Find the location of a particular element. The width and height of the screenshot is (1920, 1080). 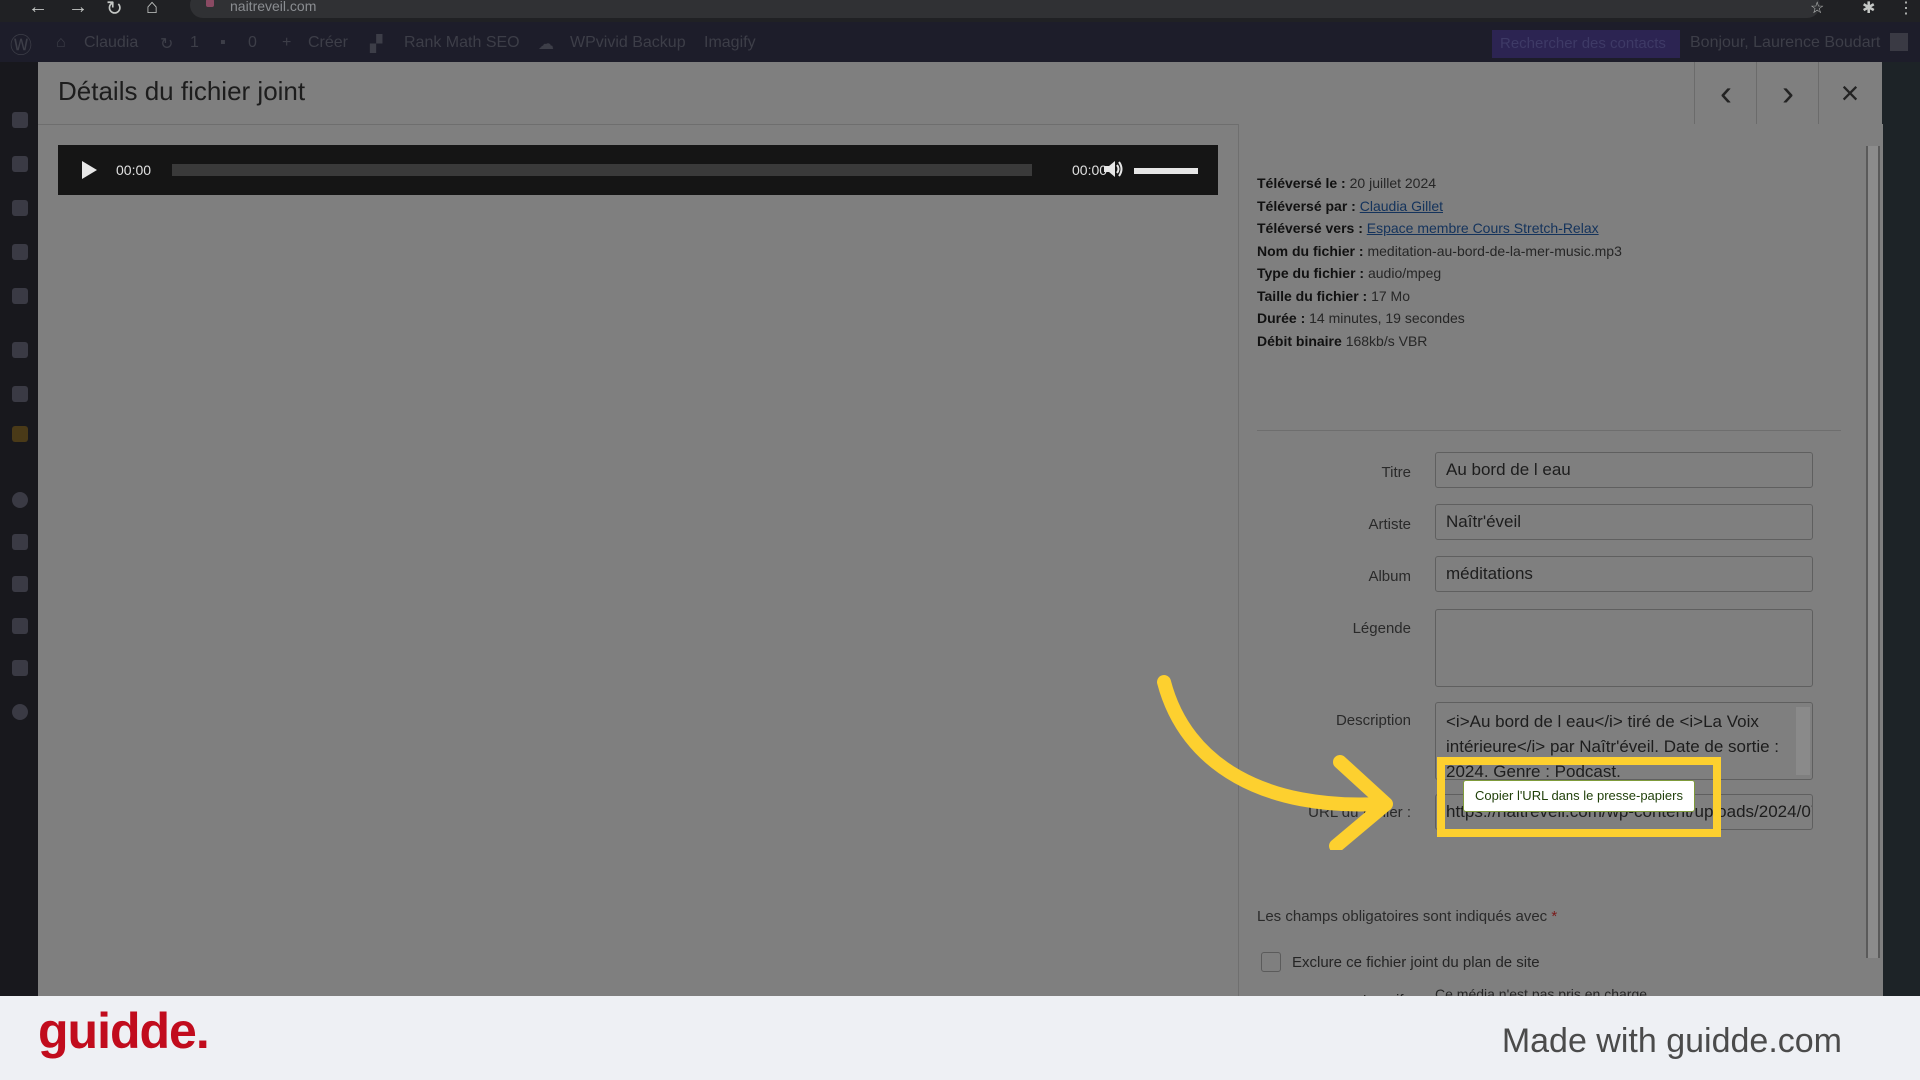

copy-url-button: Copier l'URL dans le presse-papiers is located at coordinates (1579, 796).